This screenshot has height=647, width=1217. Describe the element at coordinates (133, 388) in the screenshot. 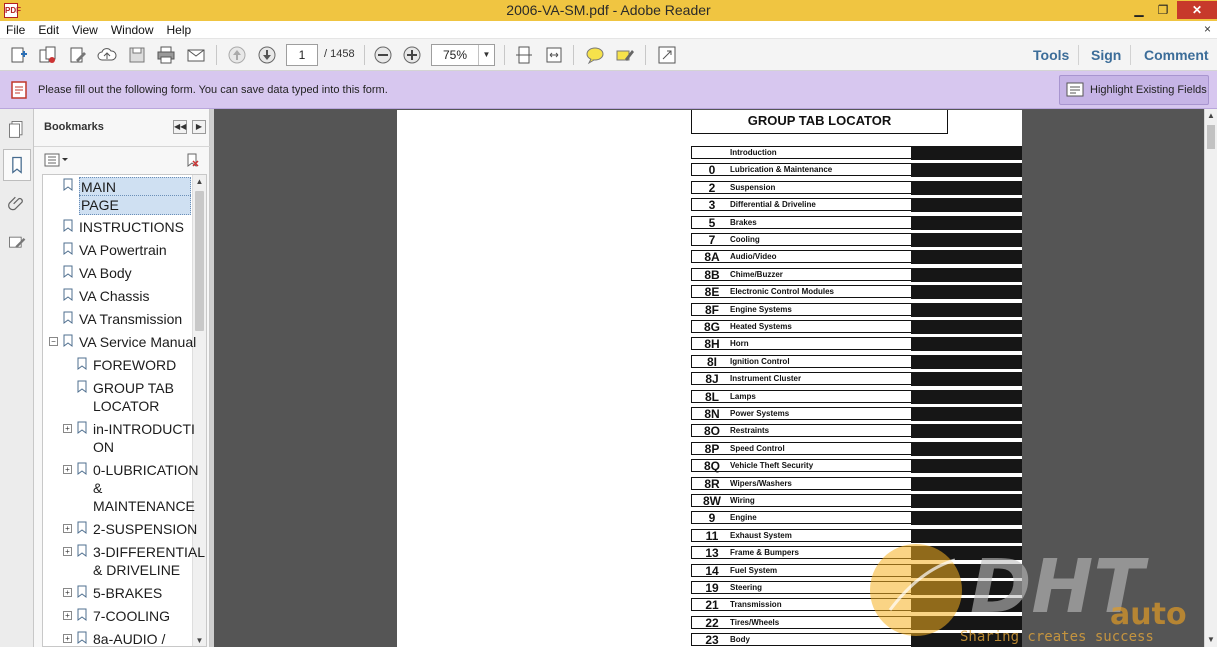

I see `bookmark-item: GROUP TAB` at that location.